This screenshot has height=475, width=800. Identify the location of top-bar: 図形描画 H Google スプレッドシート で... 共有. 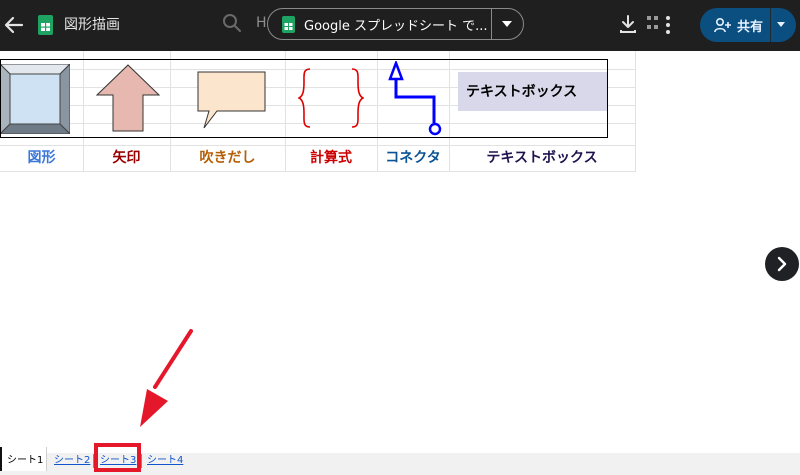
(400, 25).